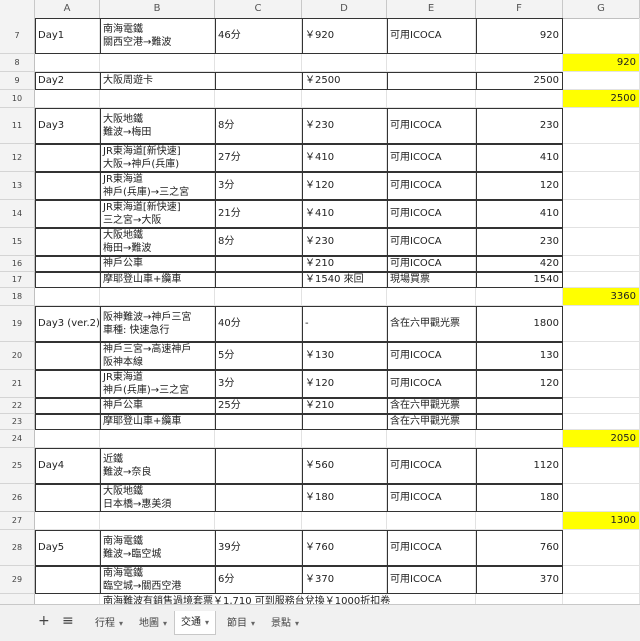 The width and height of the screenshot is (640, 641). Describe the element at coordinates (519, 466) in the screenshot. I see `cell-f: 1120` at that location.